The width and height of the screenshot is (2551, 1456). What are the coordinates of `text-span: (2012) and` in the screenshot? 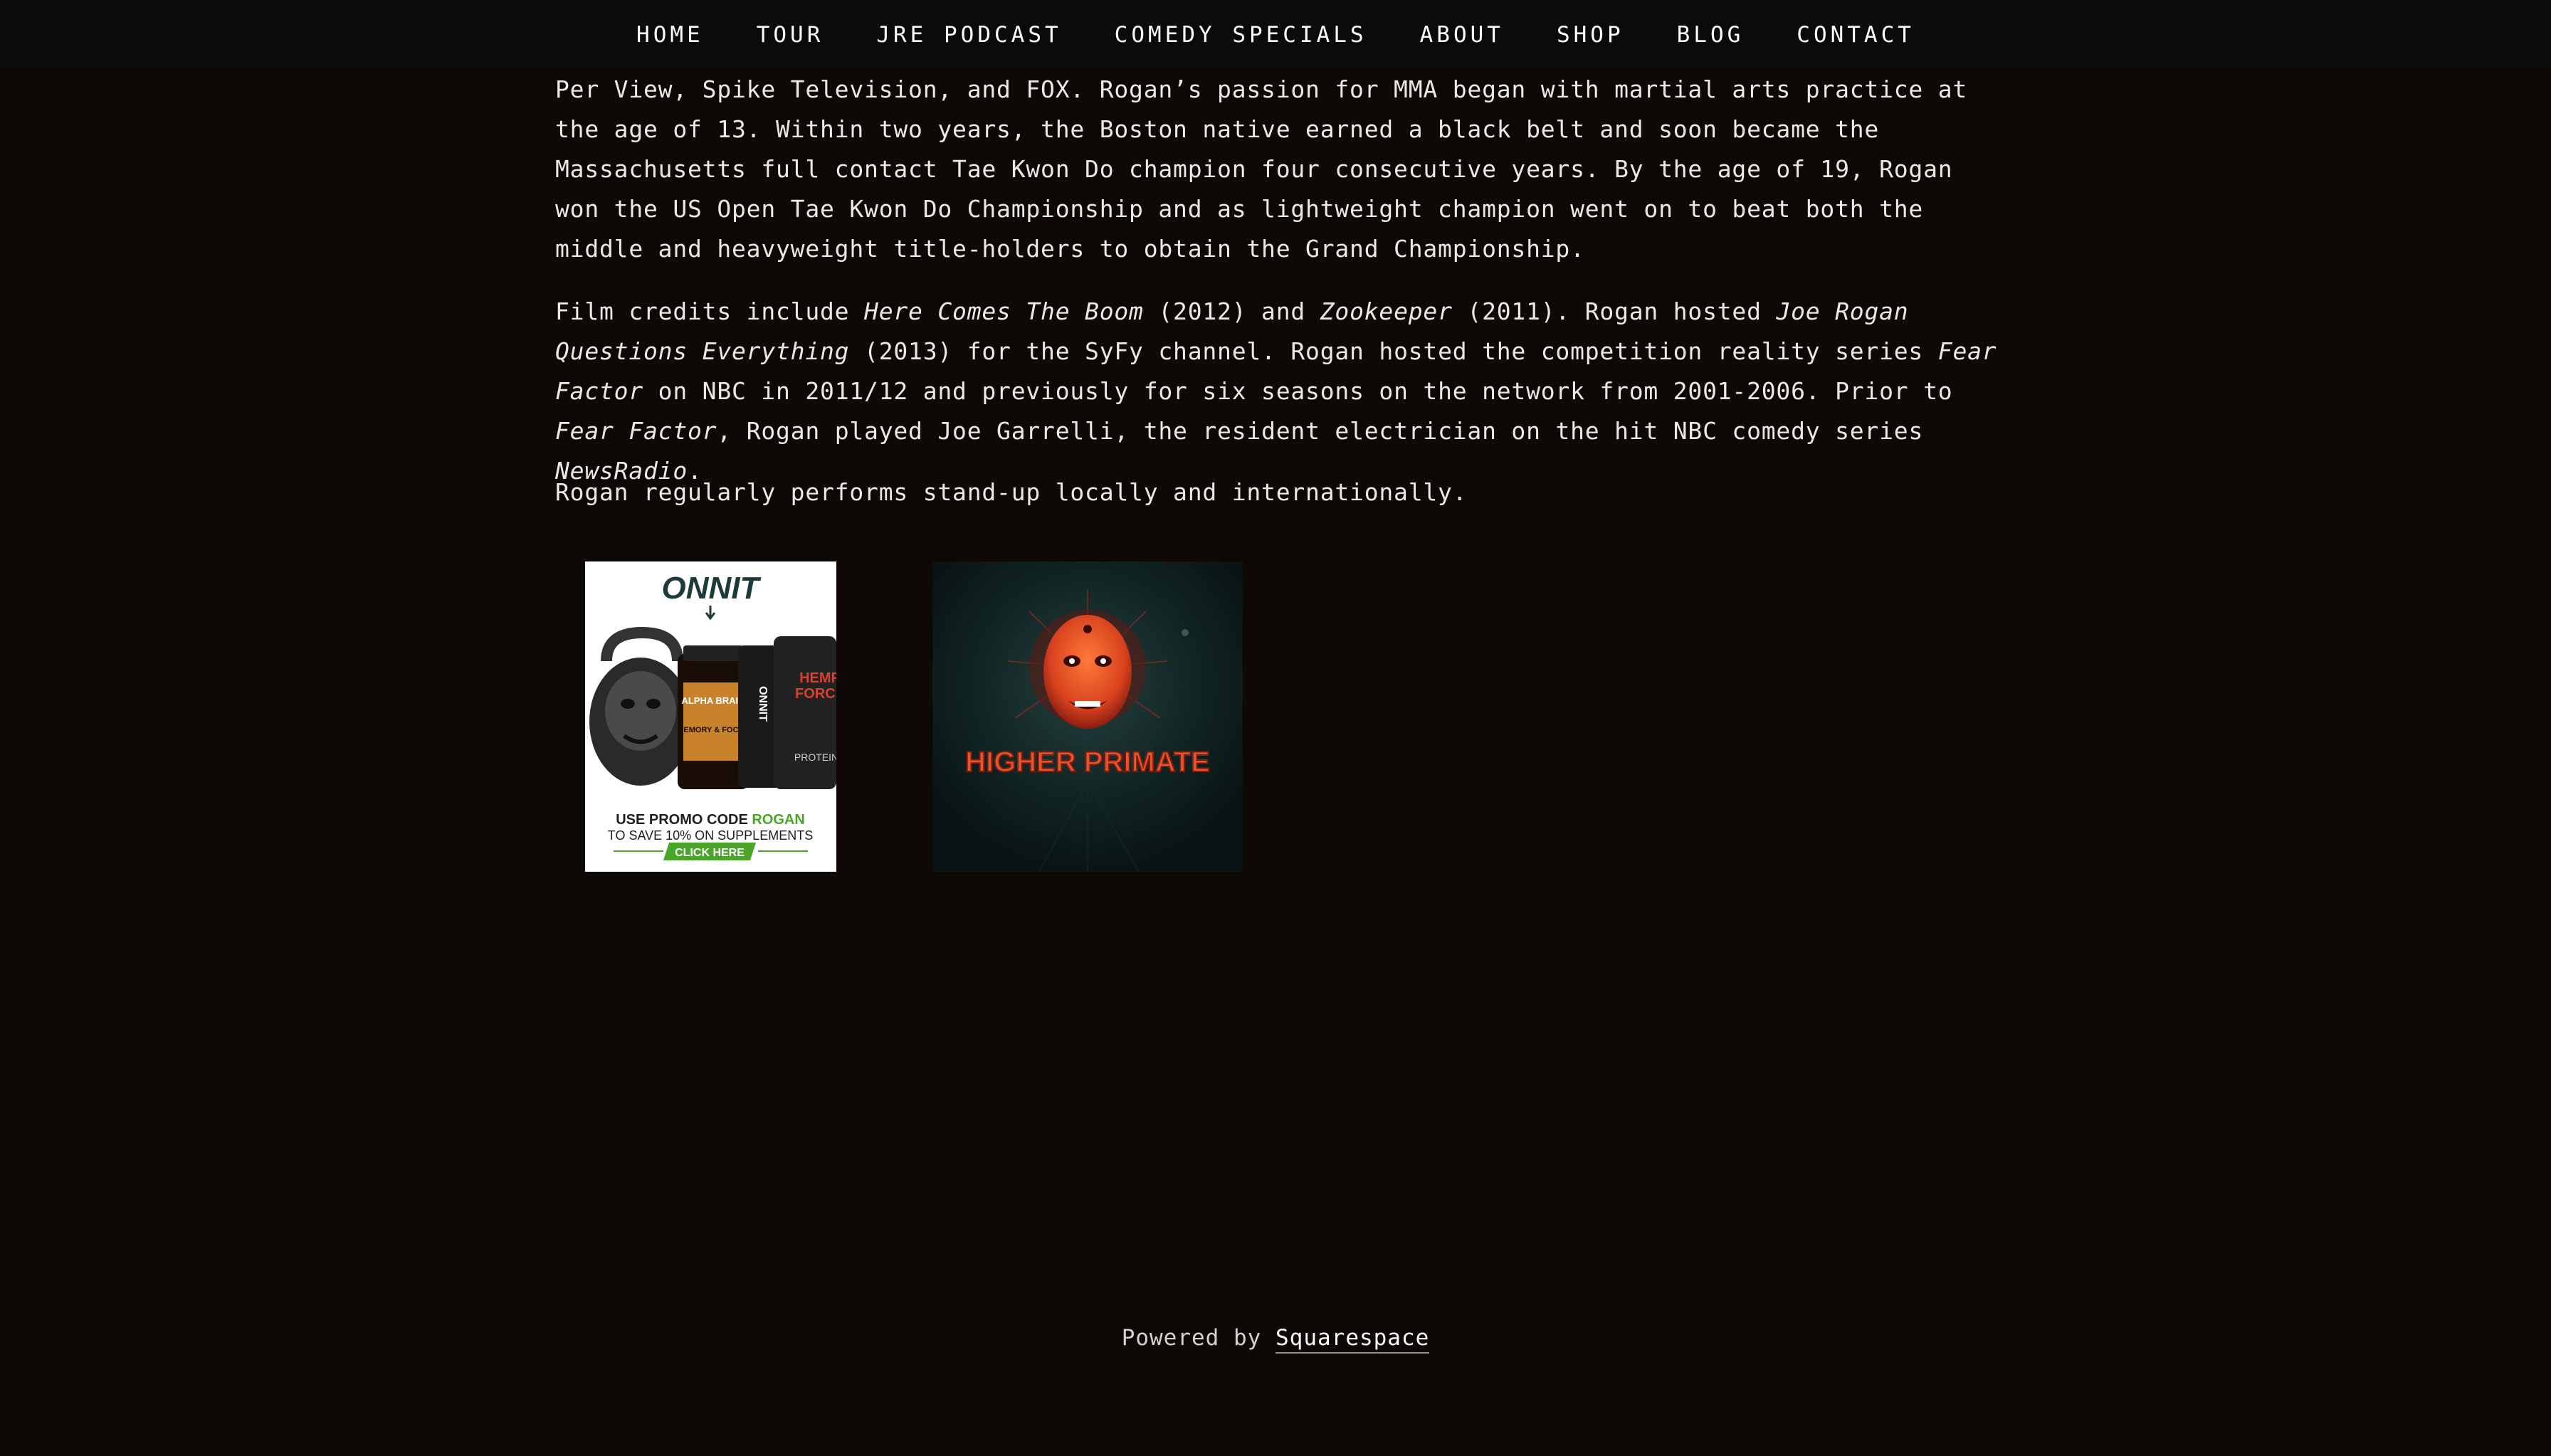 It's located at (1232, 311).